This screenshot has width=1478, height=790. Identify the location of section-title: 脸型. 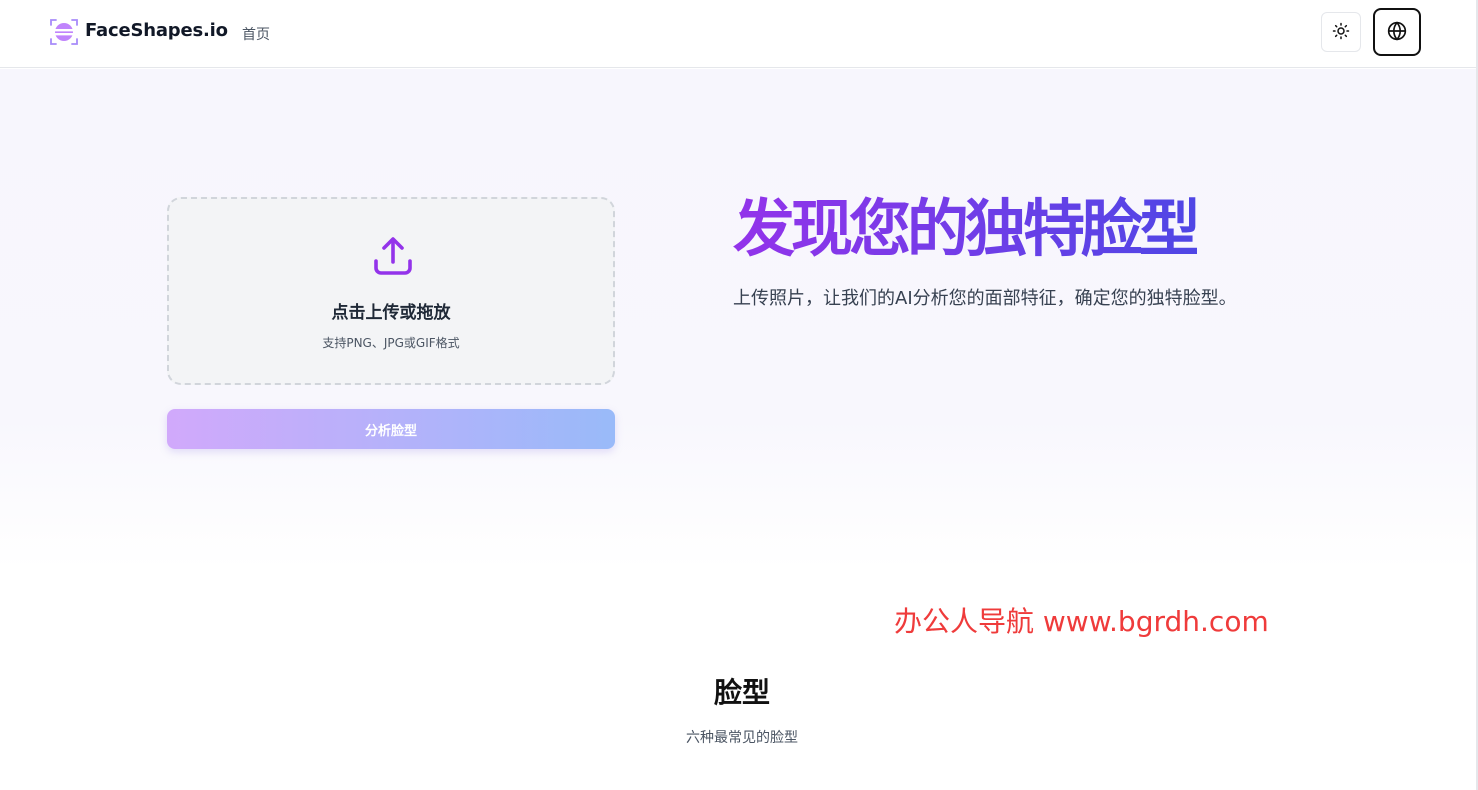
(741, 692).